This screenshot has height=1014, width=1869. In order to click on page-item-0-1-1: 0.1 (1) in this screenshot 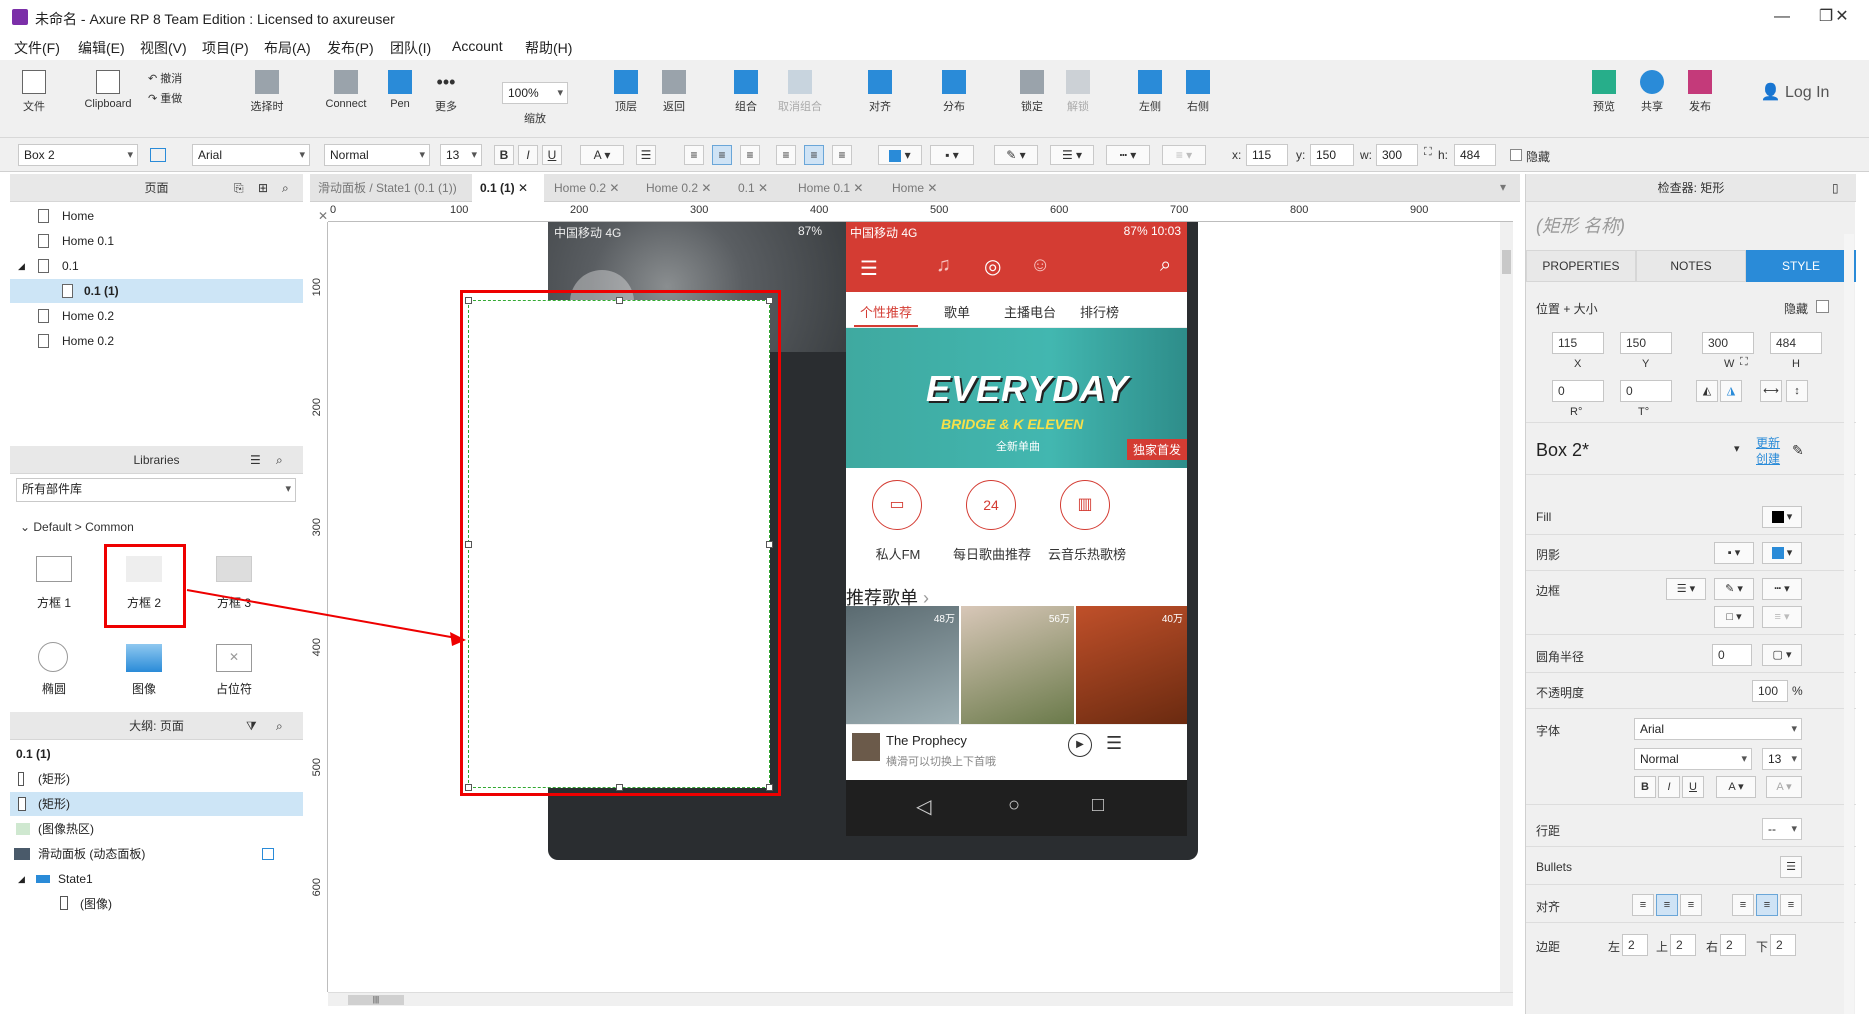, I will do `click(156, 291)`.